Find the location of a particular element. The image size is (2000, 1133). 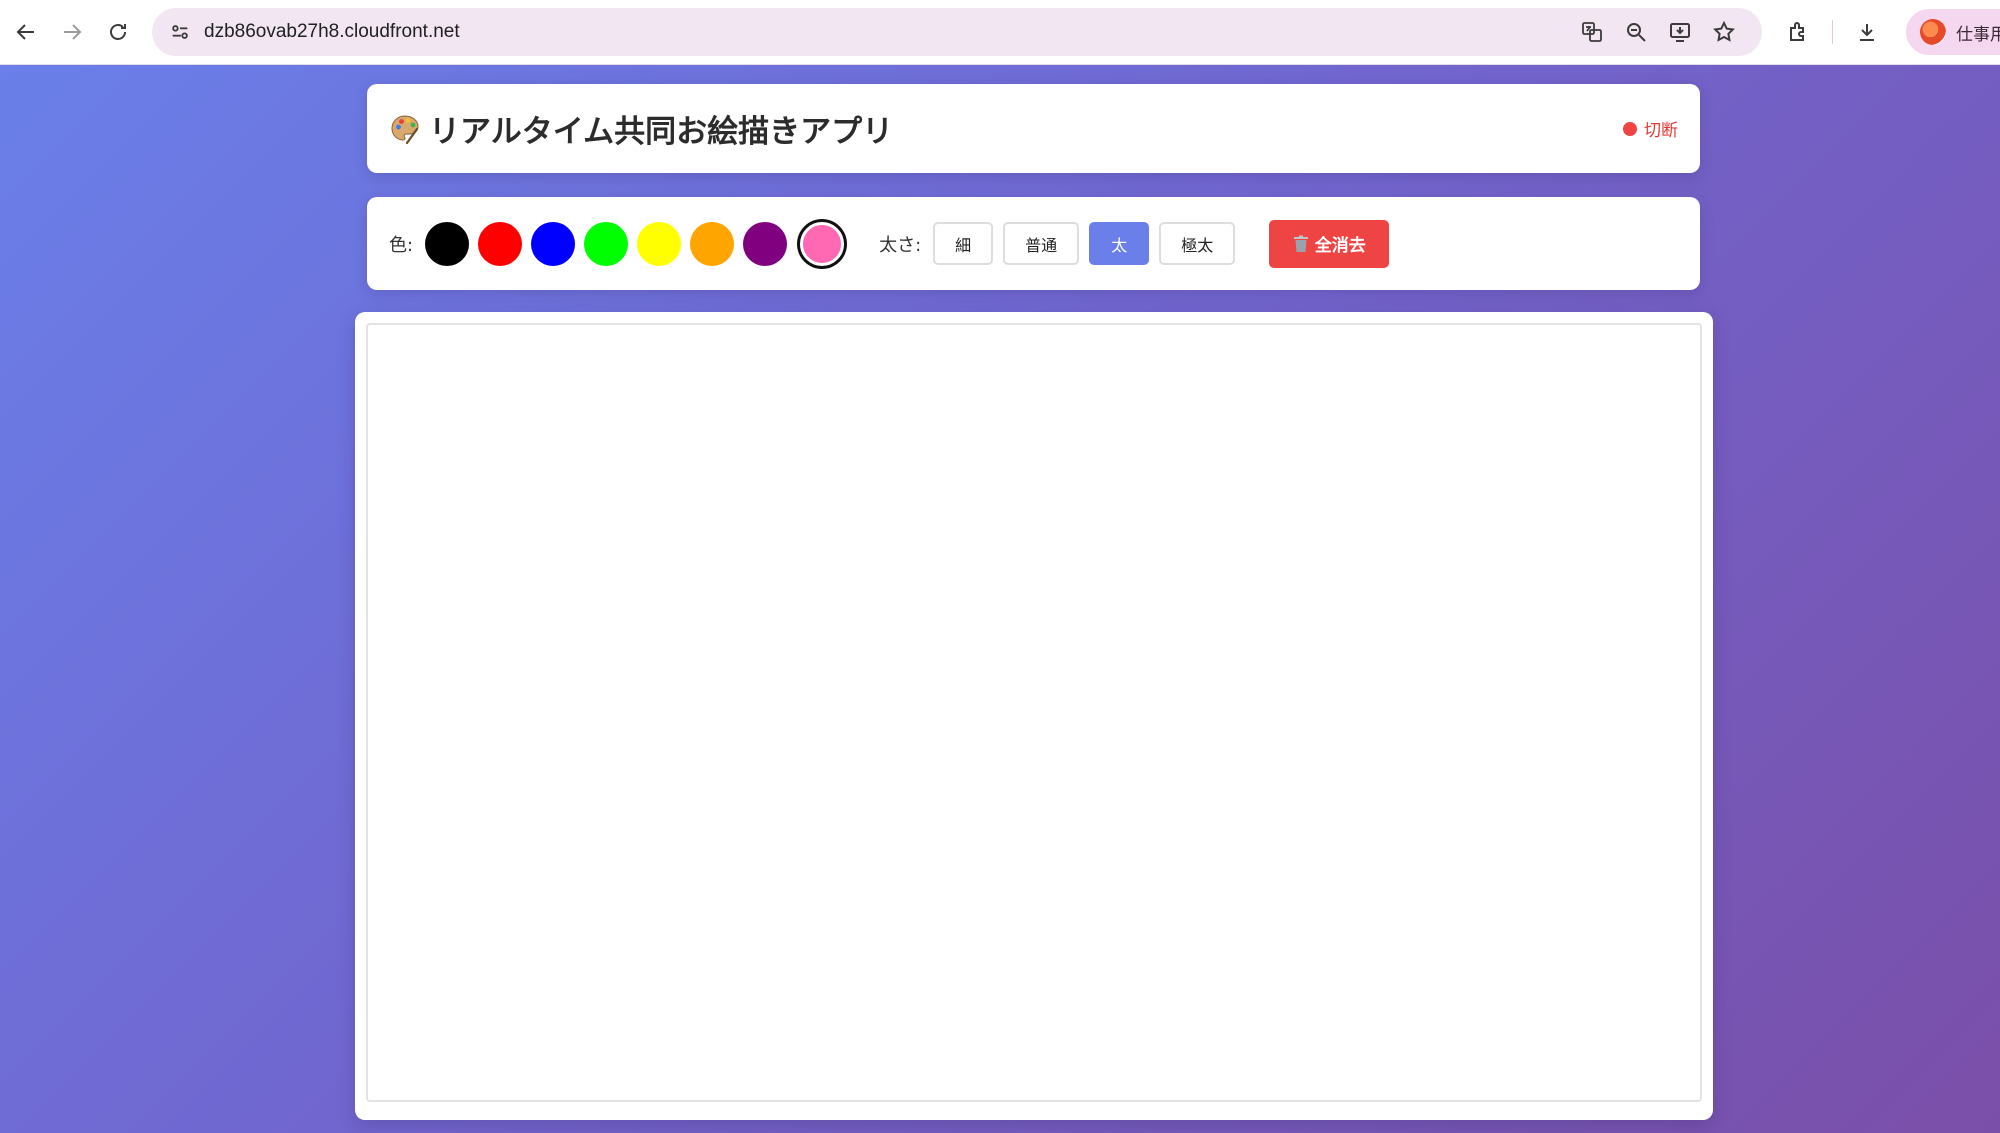

profile-button: 仕事用 is located at coordinates (1953, 32).